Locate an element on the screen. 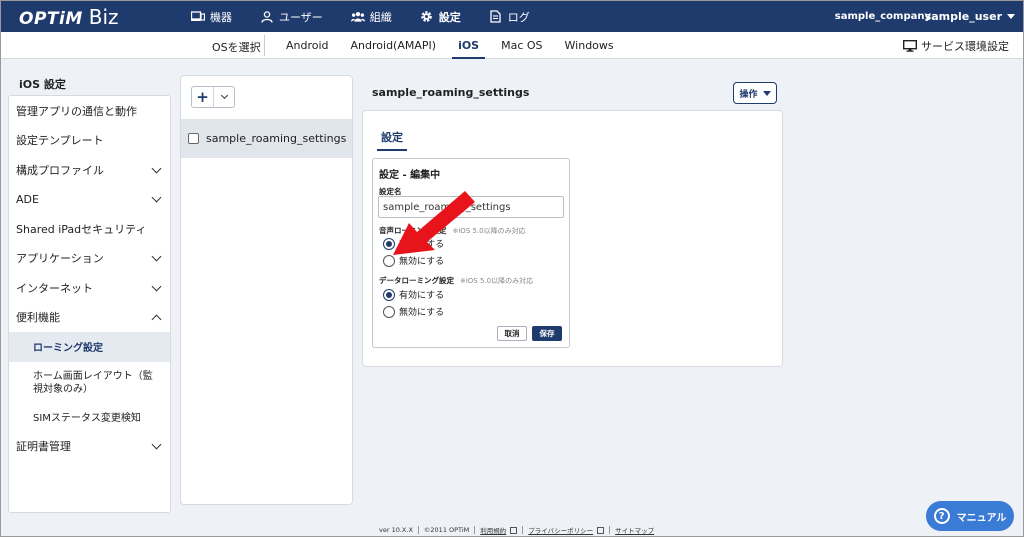  tab-android: Android is located at coordinates (307, 45).